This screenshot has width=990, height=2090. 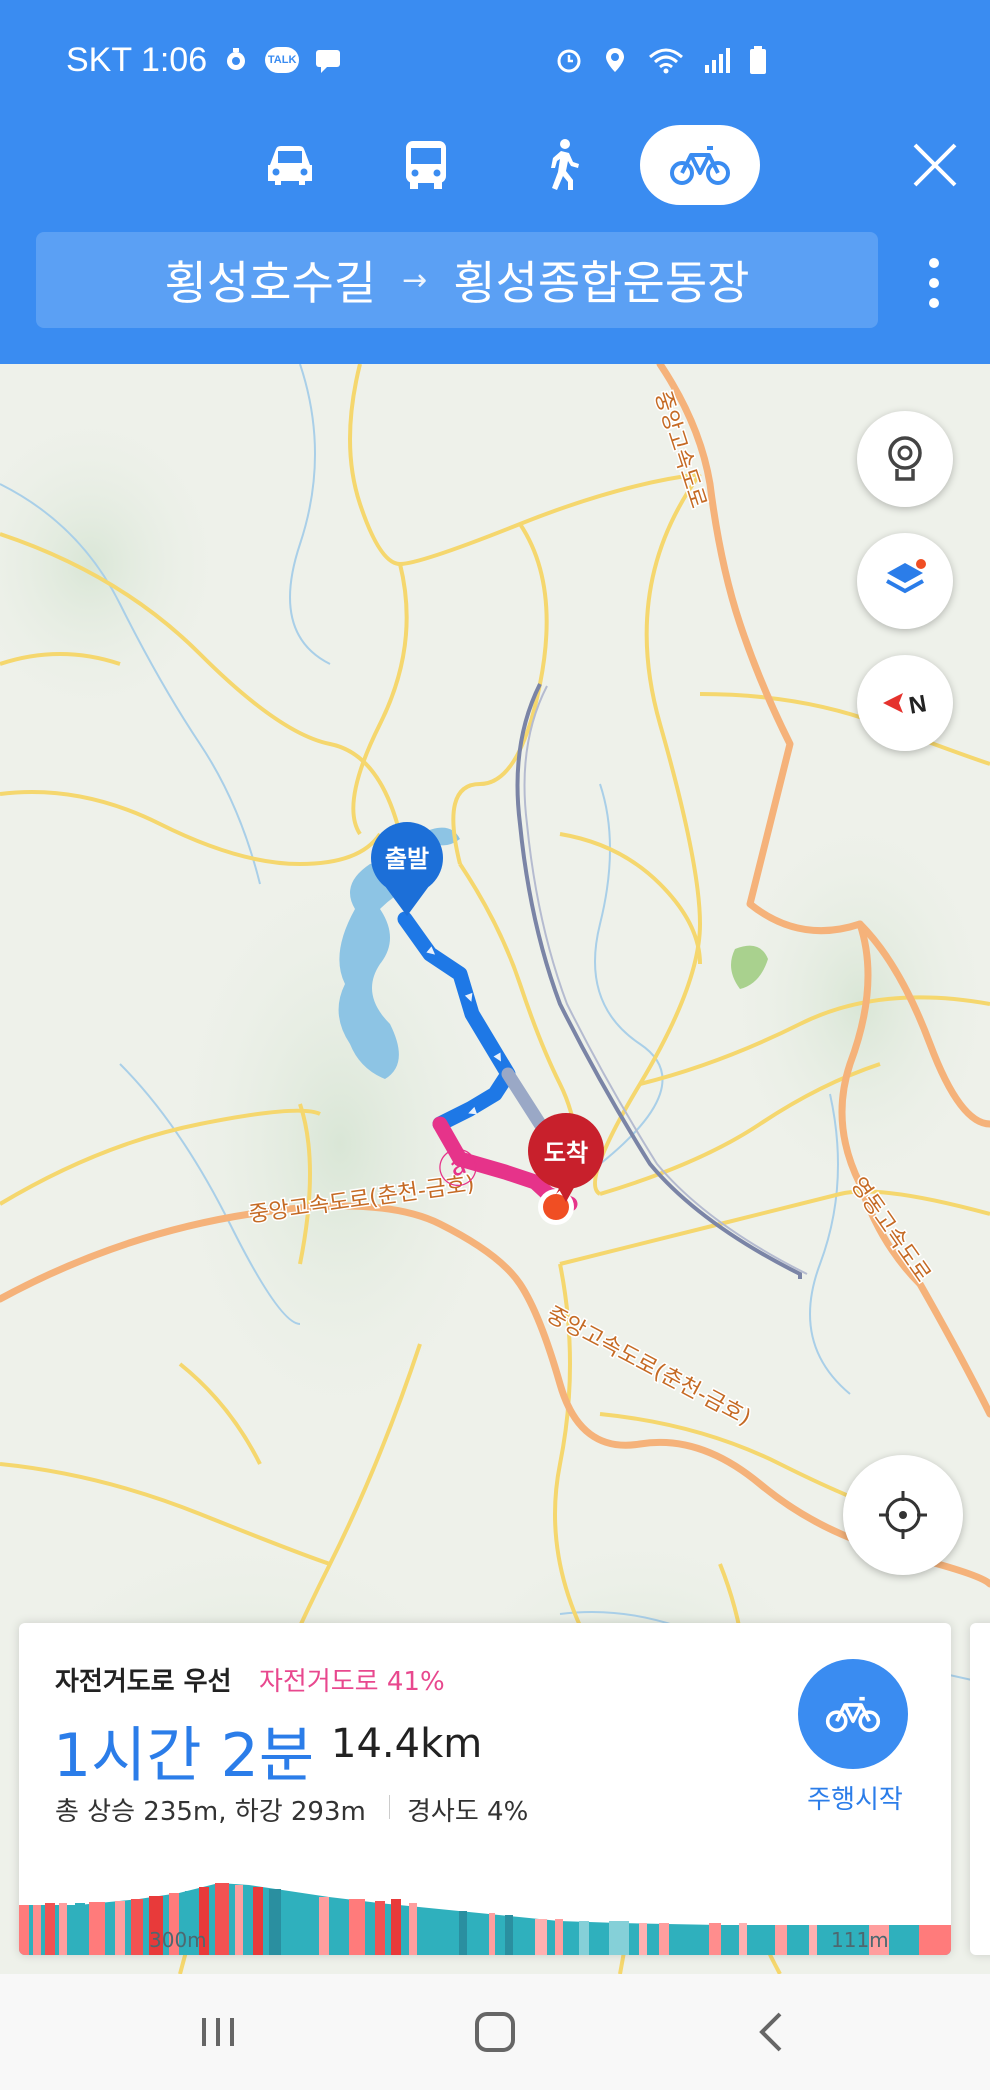 What do you see at coordinates (143, 1682) in the screenshot?
I see `route-preference: 자전거도로 우선` at bounding box center [143, 1682].